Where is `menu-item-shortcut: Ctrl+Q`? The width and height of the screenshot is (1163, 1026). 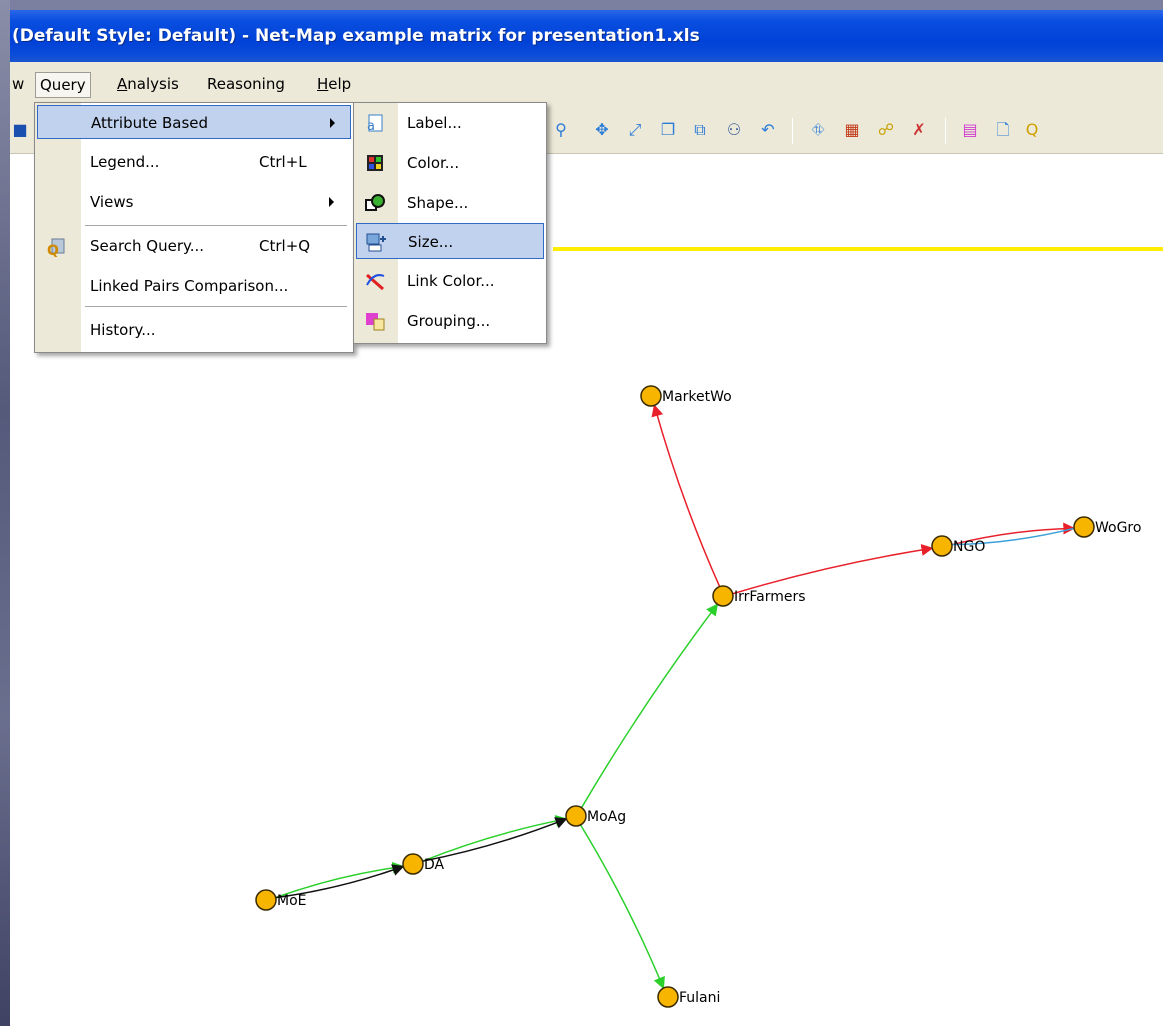 menu-item-shortcut: Ctrl+Q is located at coordinates (285, 246).